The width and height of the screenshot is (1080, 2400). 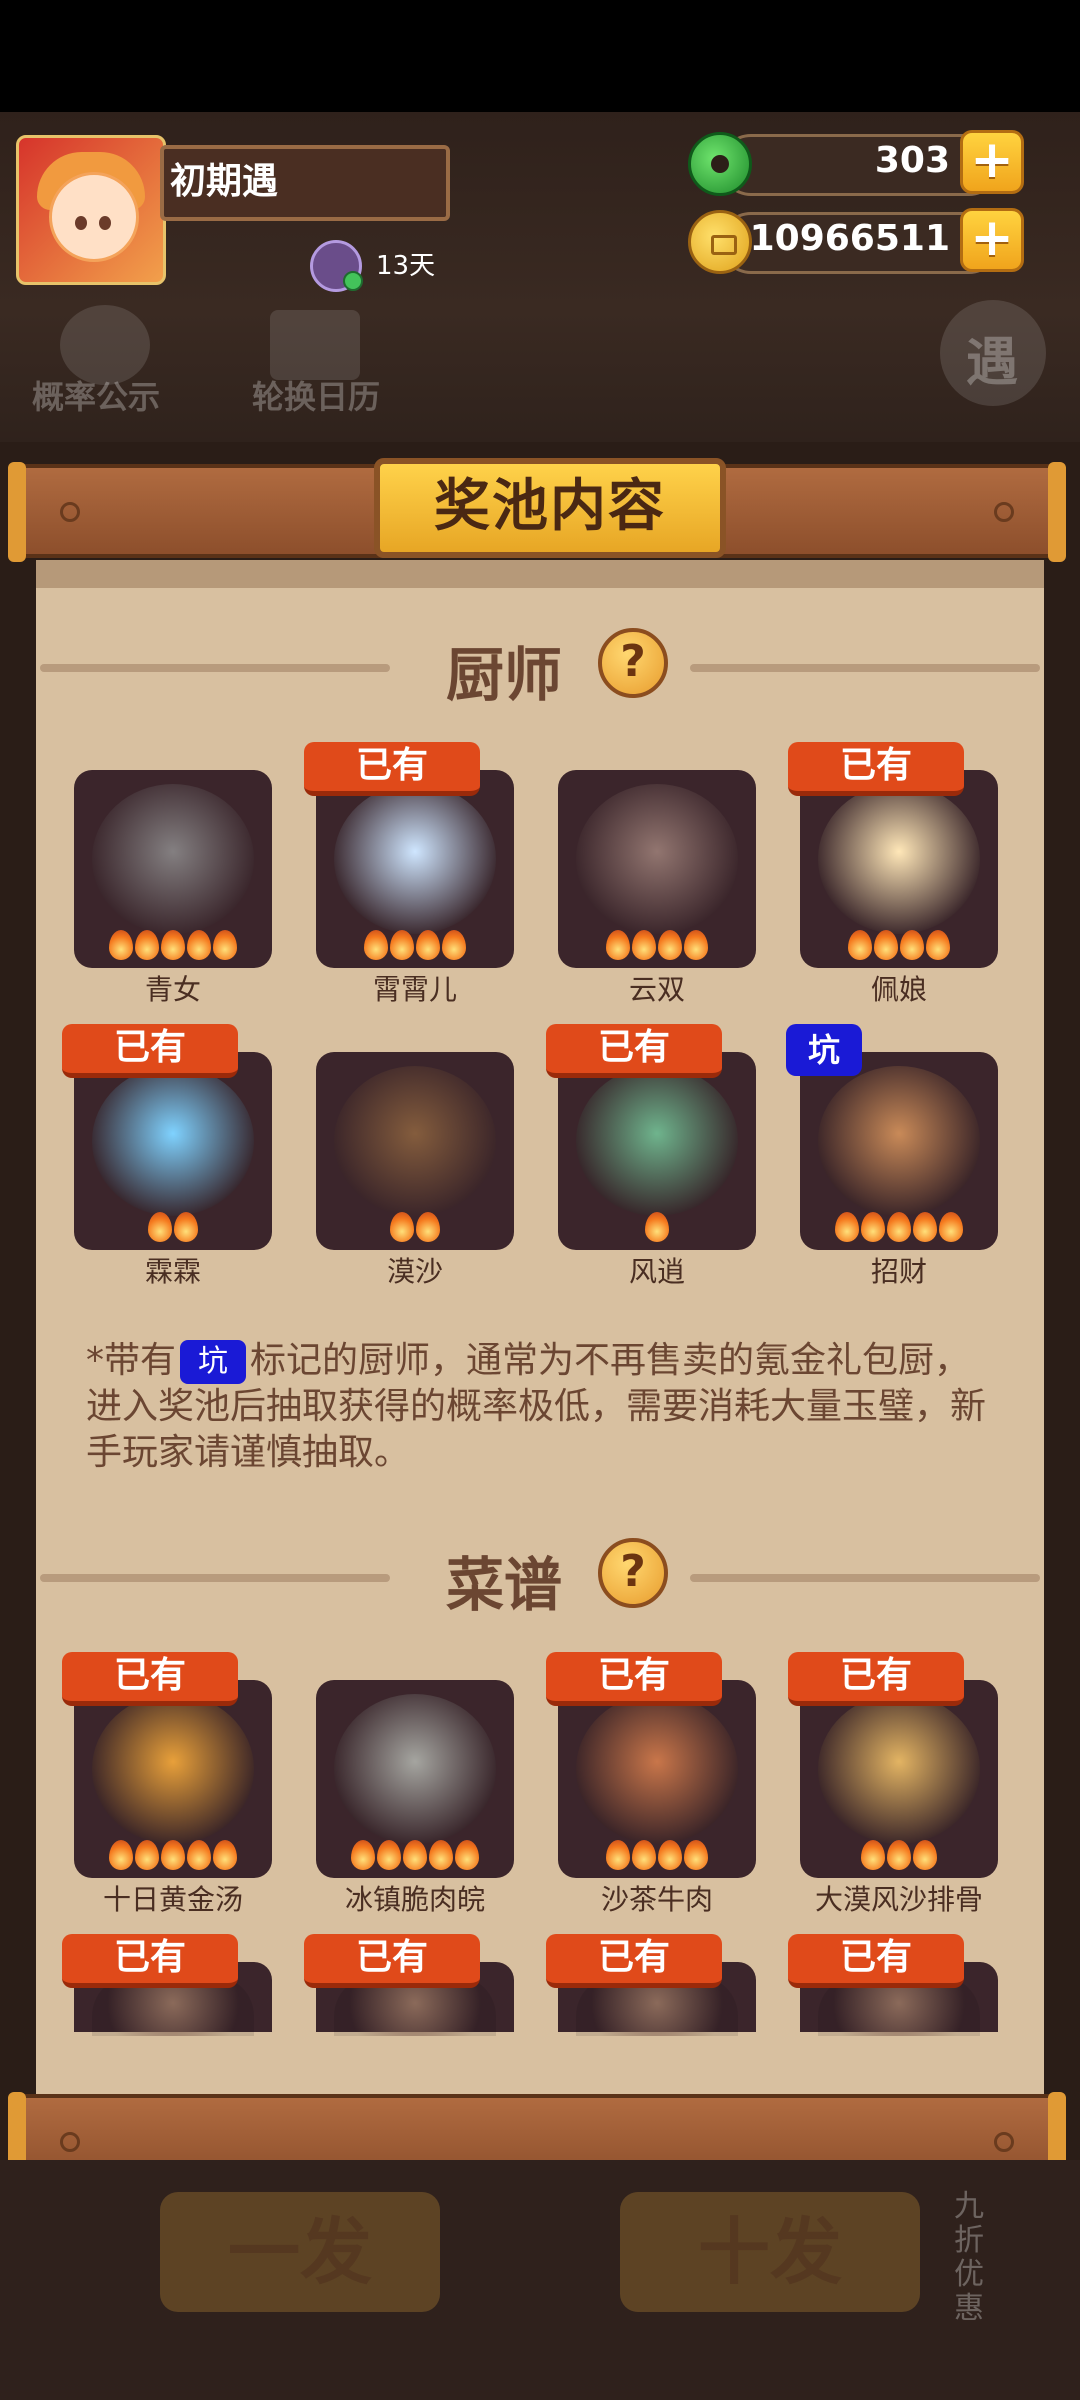 I want to click on discount-tag: 九折优惠, so click(x=969, y=2257).